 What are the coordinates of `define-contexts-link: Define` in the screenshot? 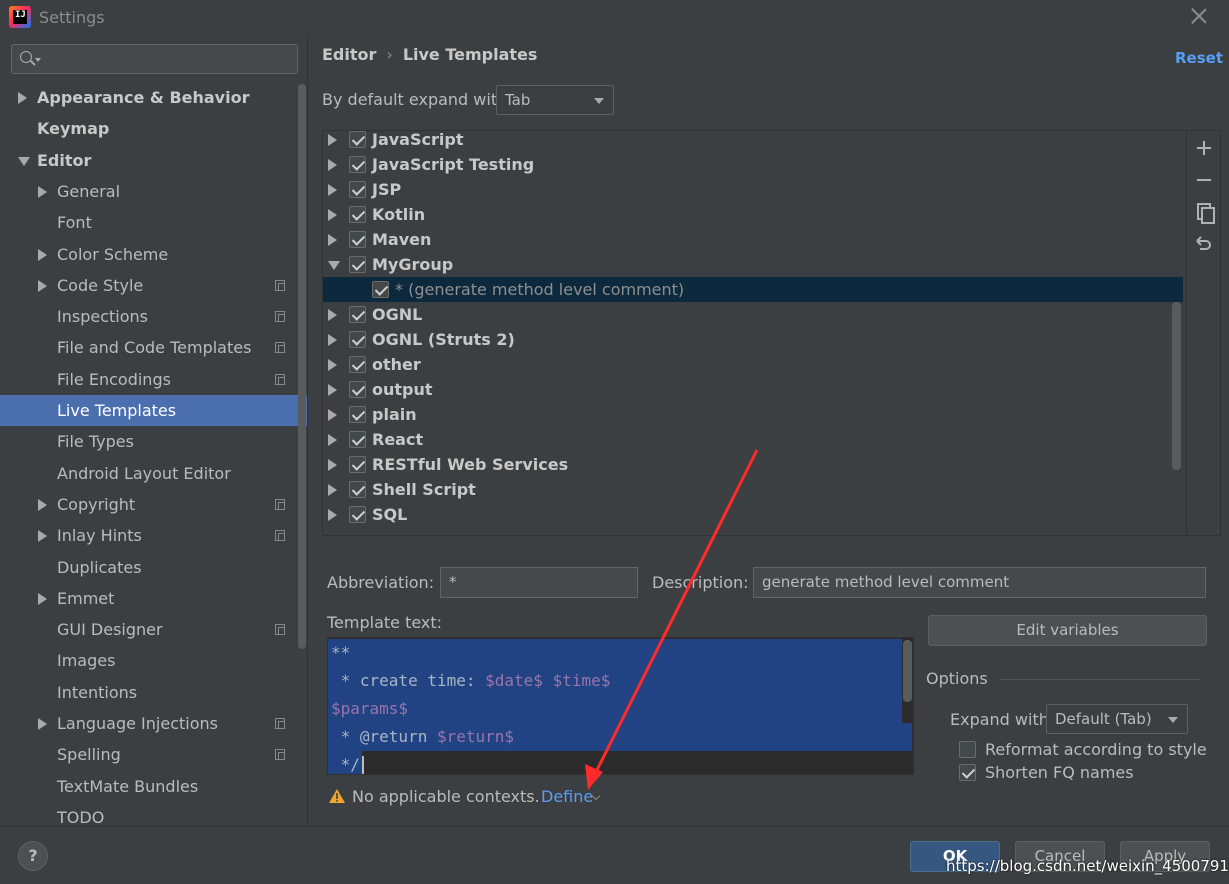 It's located at (567, 796).